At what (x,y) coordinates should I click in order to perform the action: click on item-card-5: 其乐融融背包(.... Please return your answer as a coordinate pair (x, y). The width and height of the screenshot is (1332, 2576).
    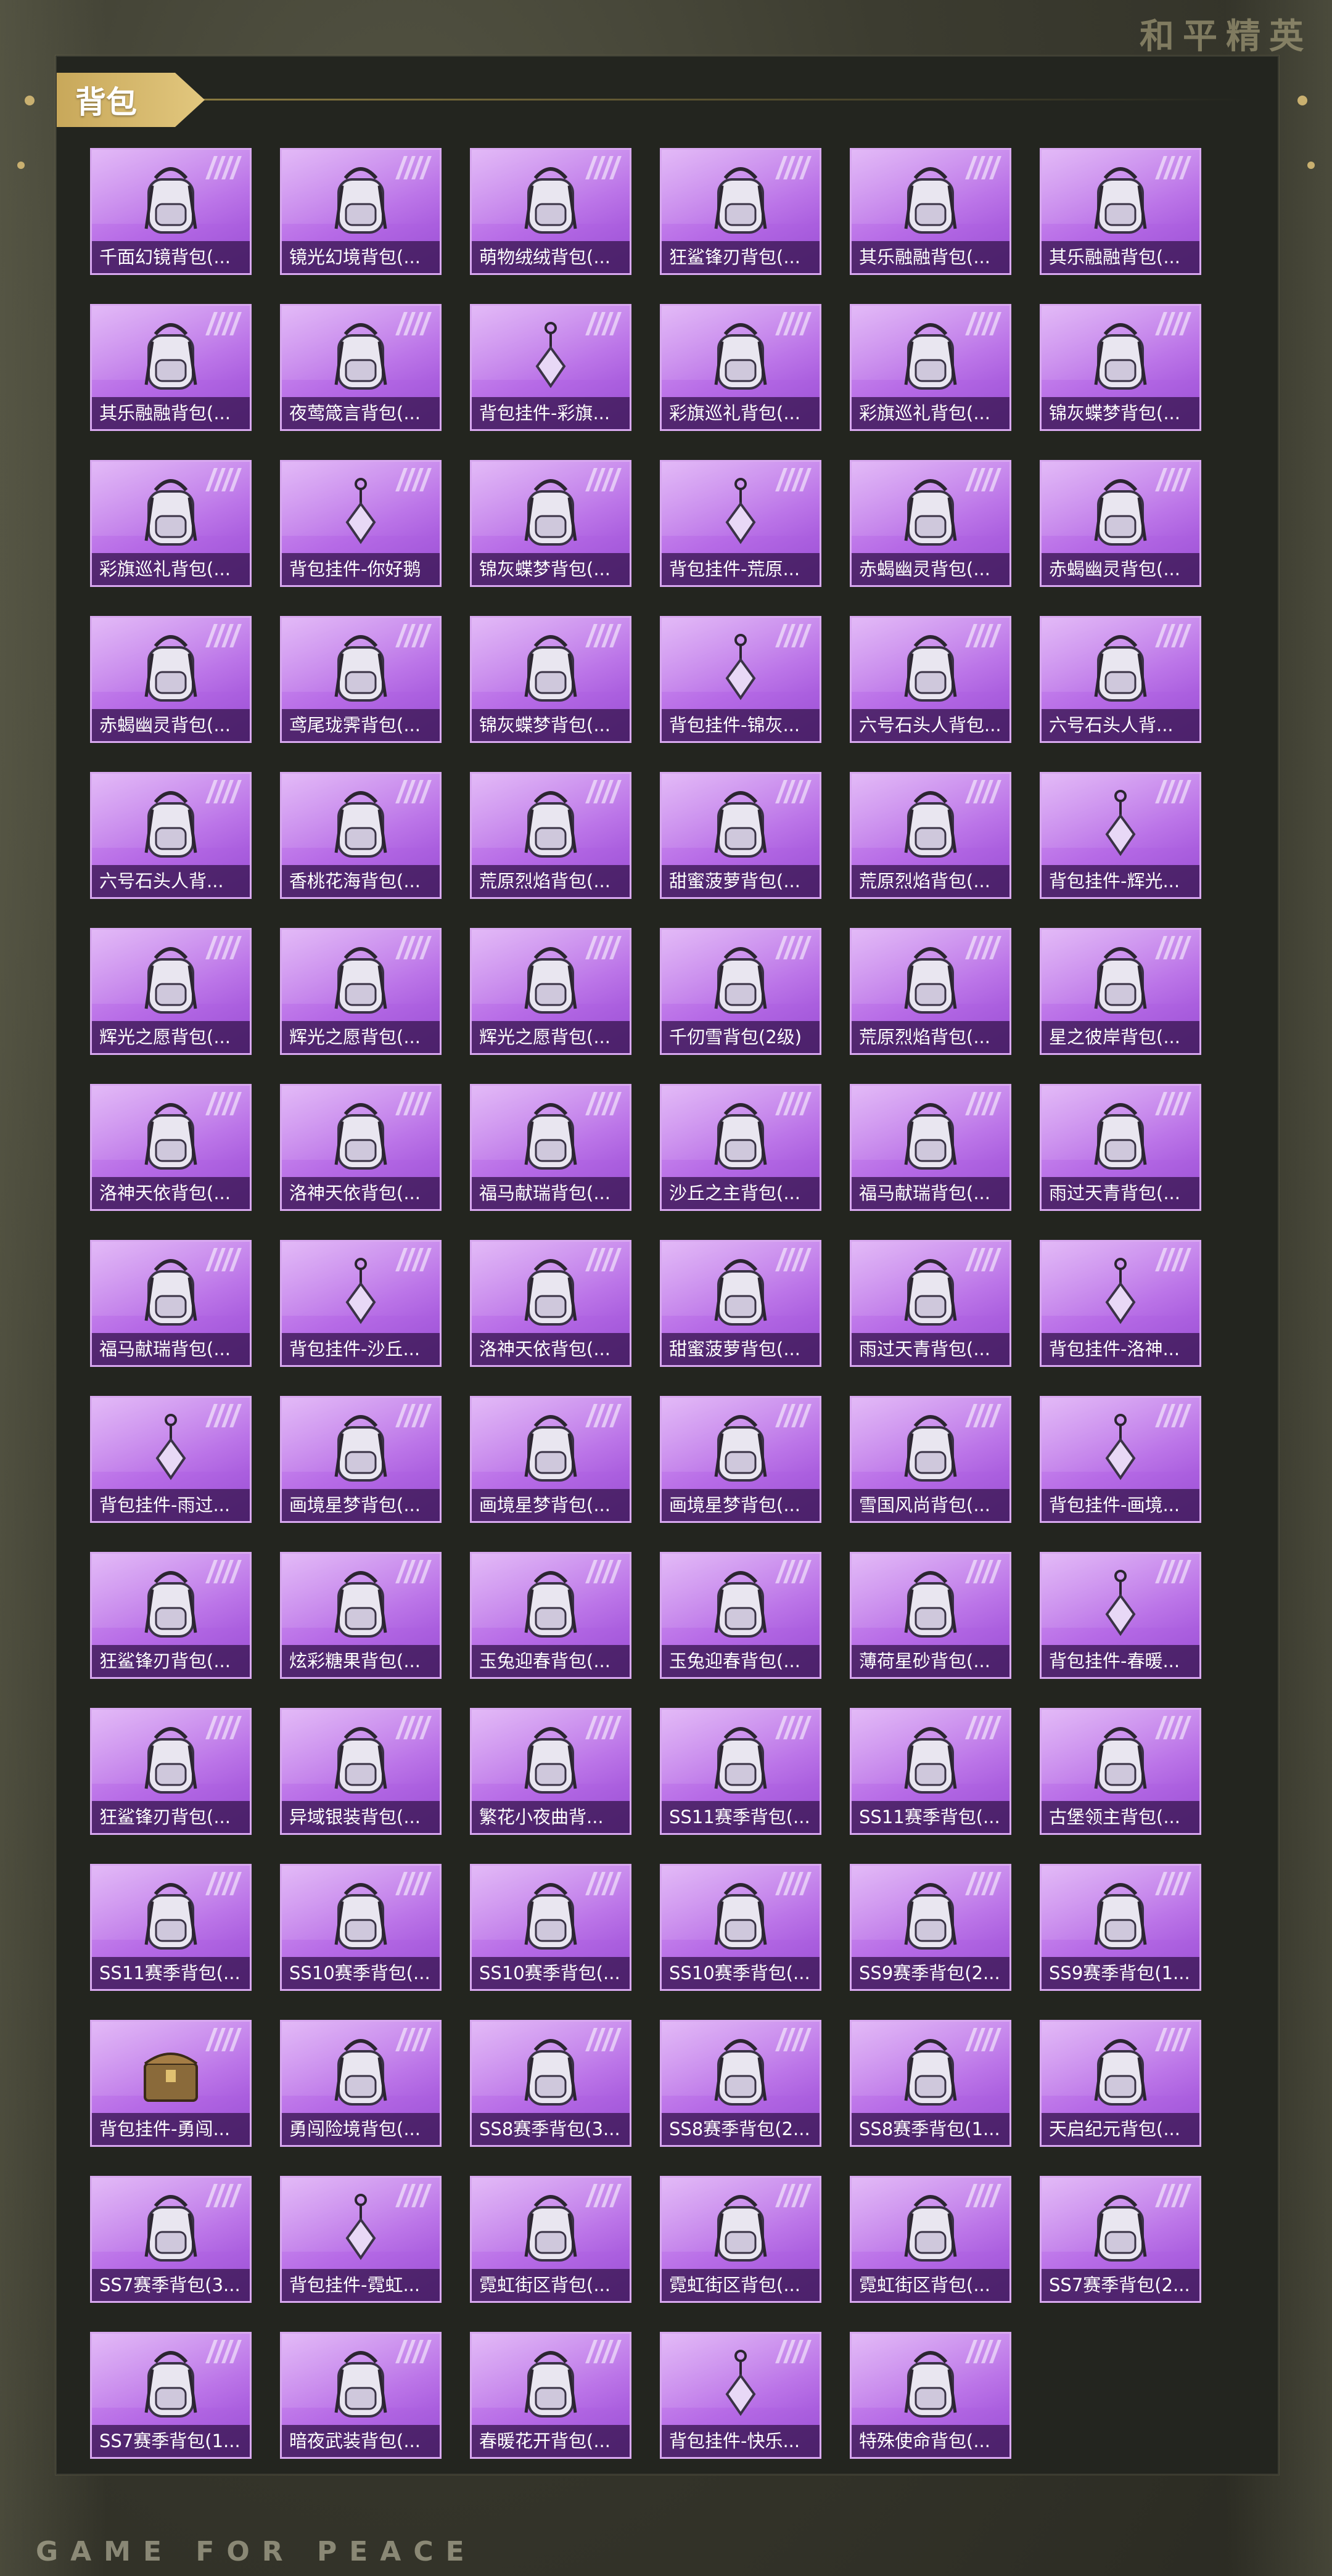
    Looking at the image, I should click on (931, 212).